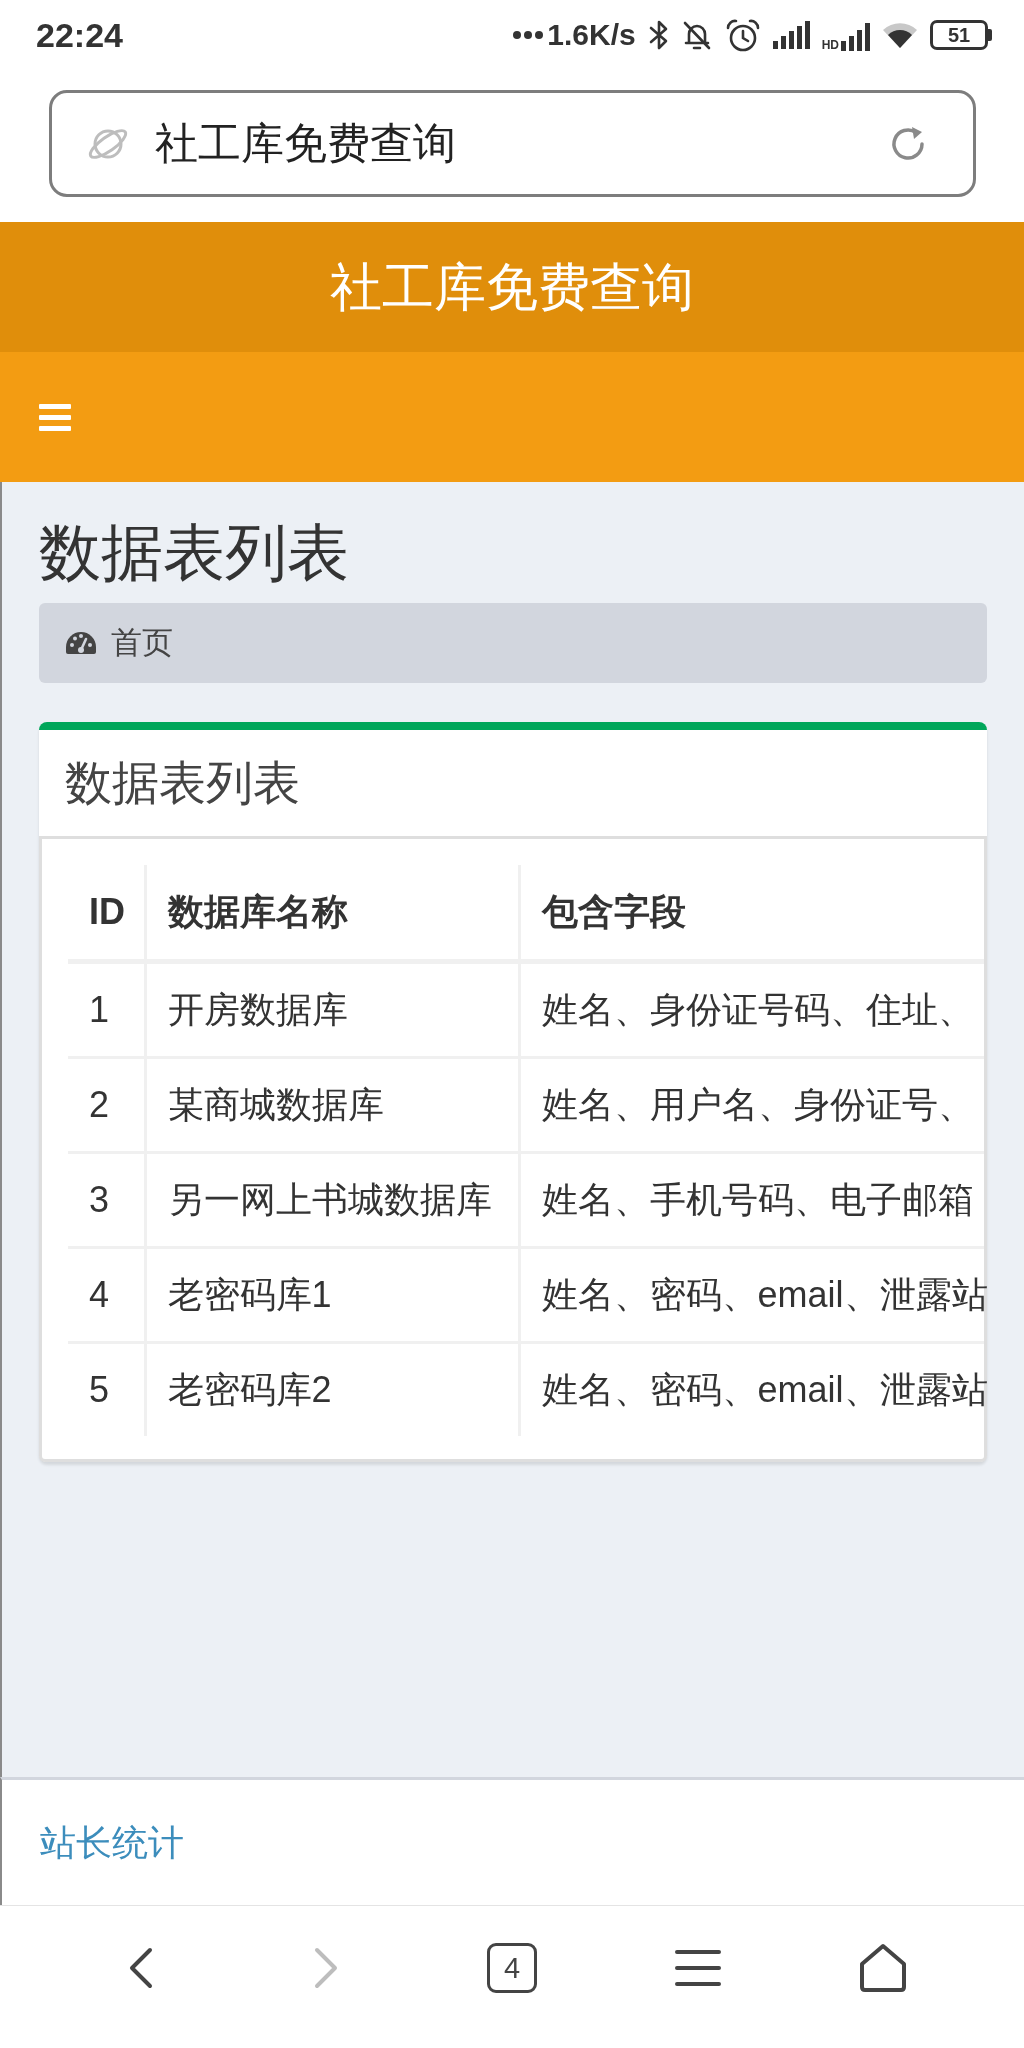  What do you see at coordinates (591, 35) in the screenshot?
I see `network-speed: 1.6K/s` at bounding box center [591, 35].